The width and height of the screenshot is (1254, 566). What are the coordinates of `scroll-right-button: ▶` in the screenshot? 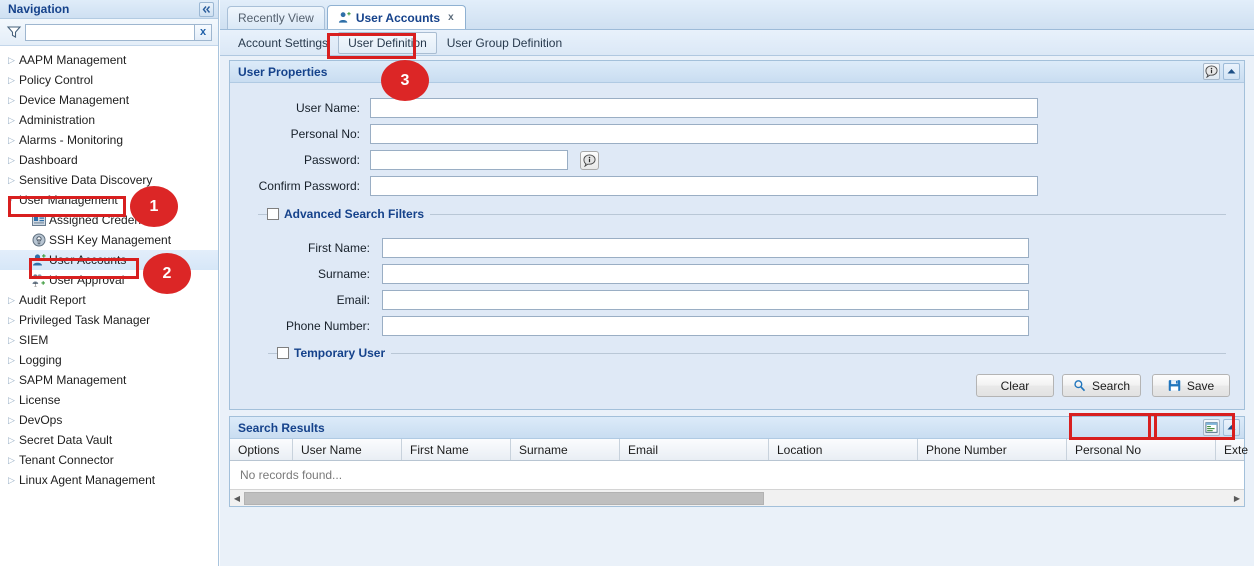 It's located at (1237, 498).